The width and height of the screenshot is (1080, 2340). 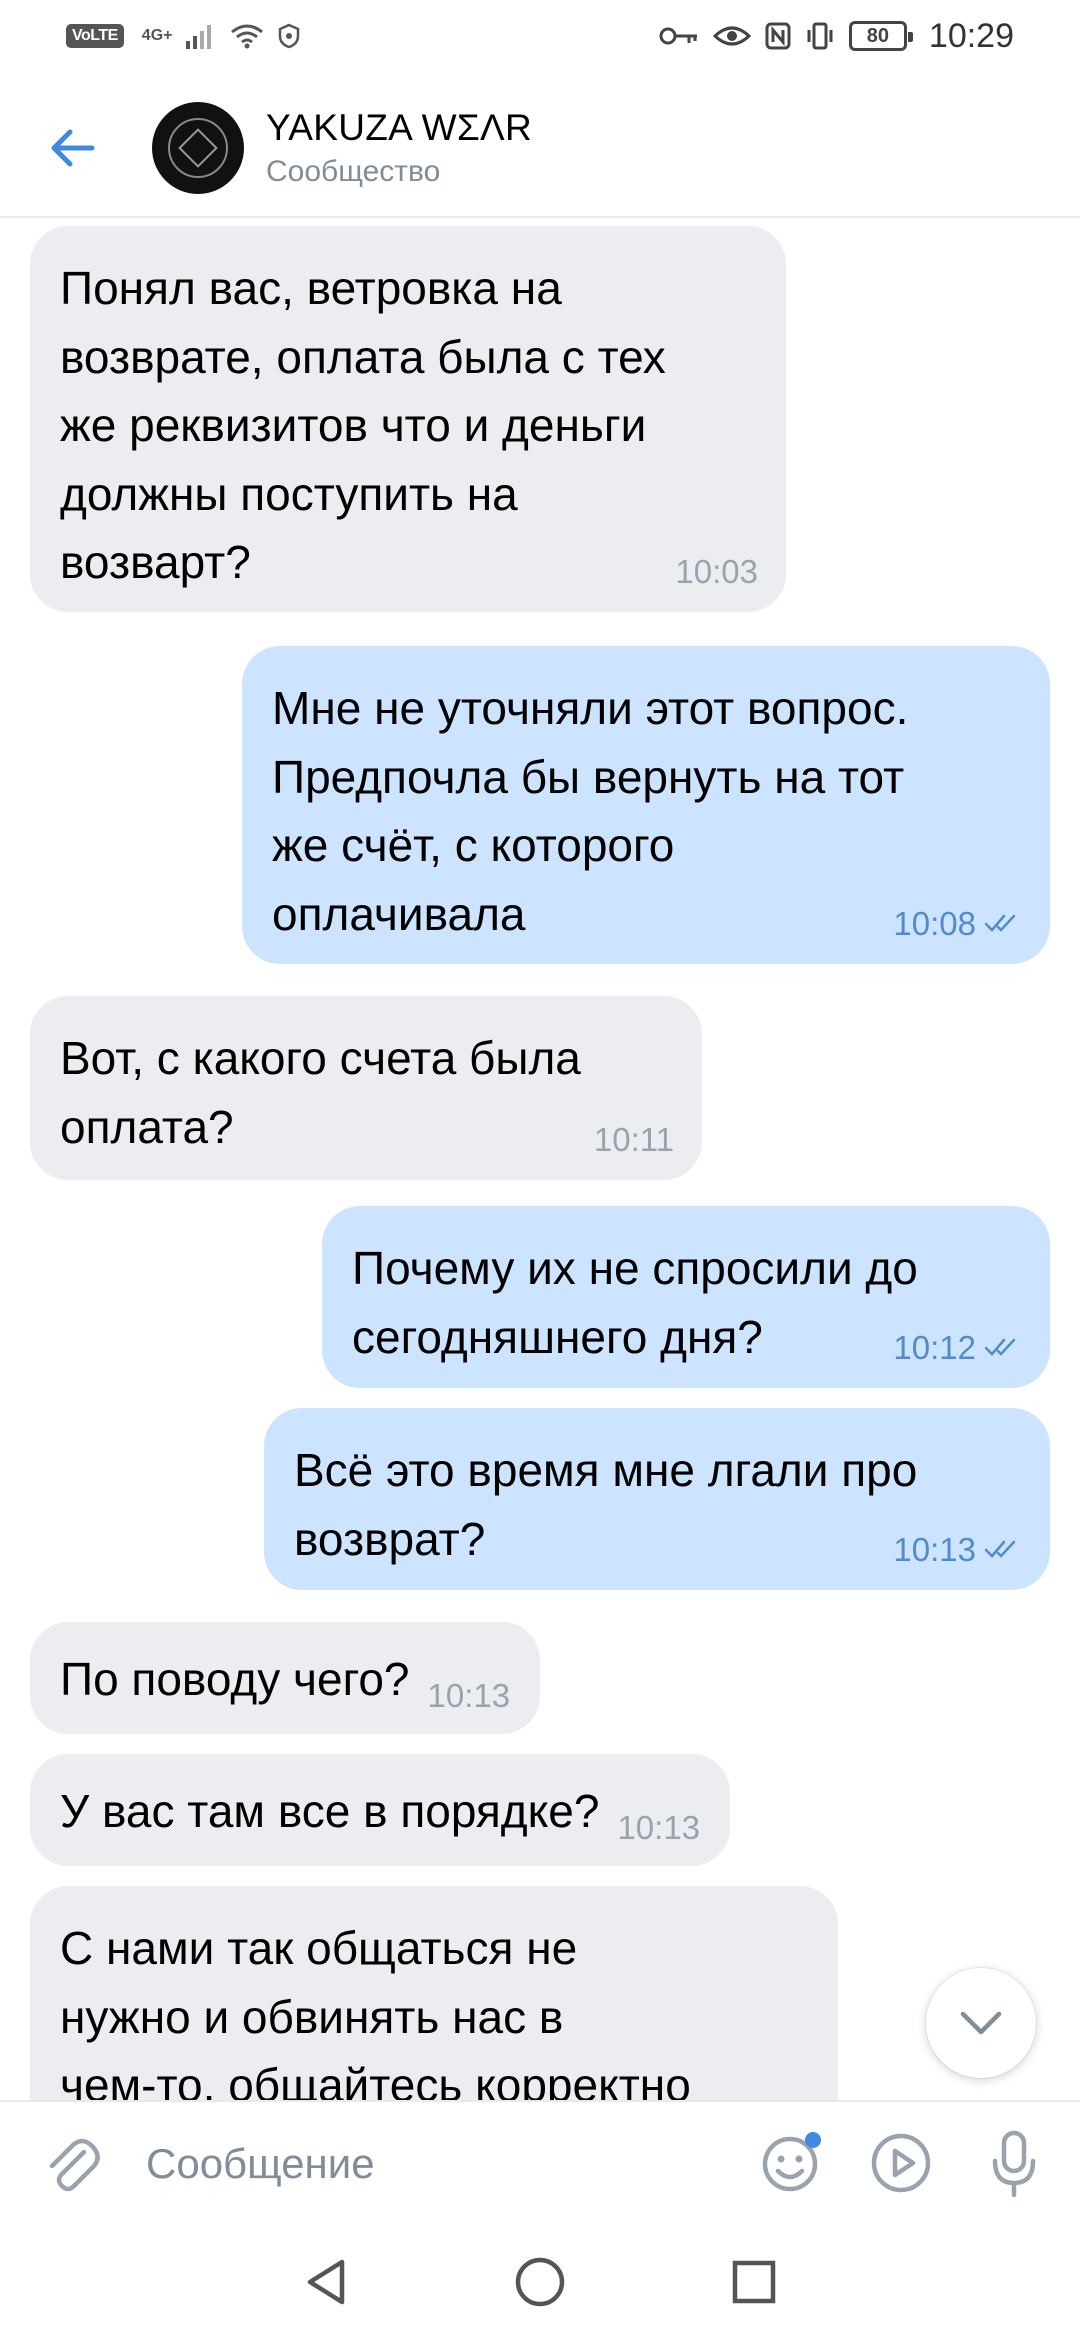 I want to click on nav-back-button, so click(x=326, y=2282).